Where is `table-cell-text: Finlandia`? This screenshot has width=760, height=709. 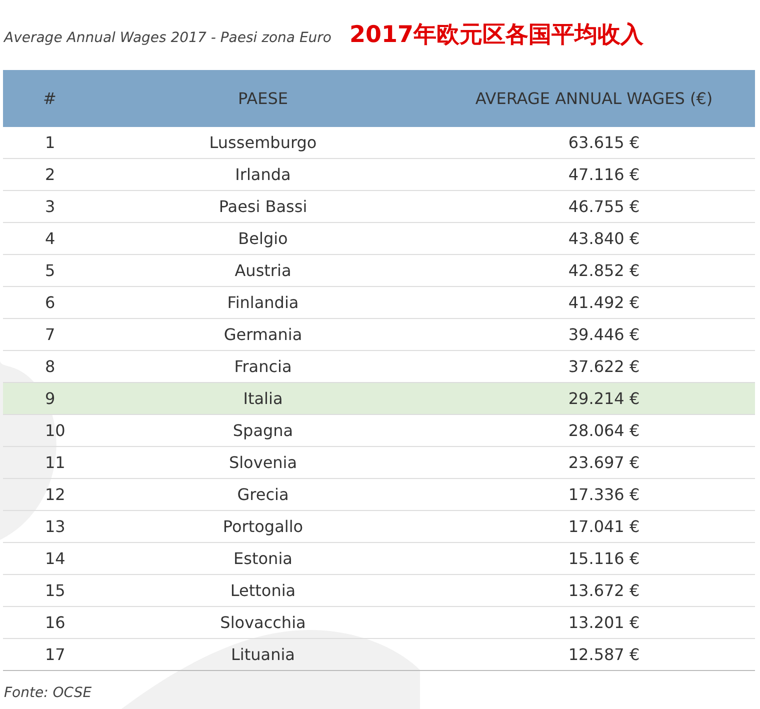
table-cell-text: Finlandia is located at coordinates (263, 302).